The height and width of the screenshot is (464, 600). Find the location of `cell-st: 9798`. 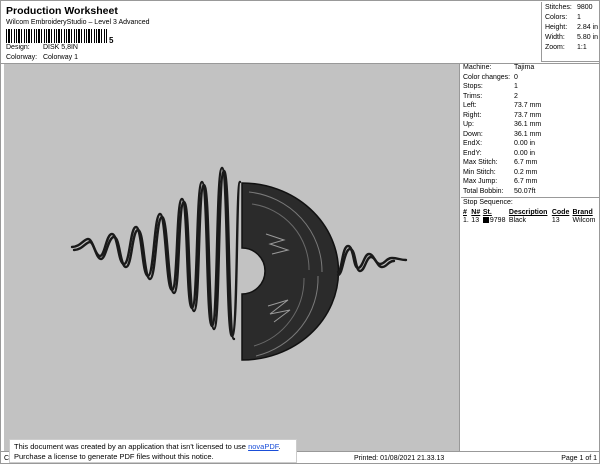

cell-st: 9798 is located at coordinates (495, 220).